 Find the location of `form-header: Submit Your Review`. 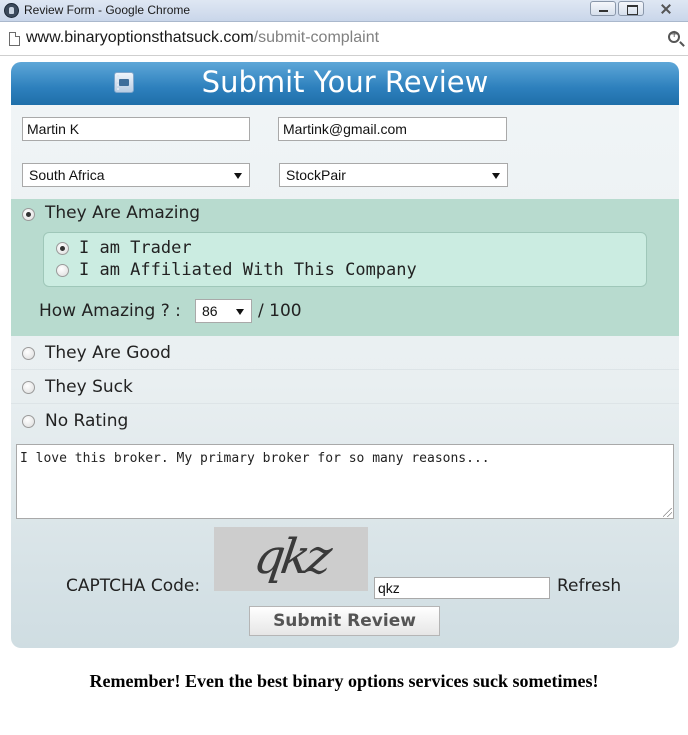

form-header: Submit Your Review is located at coordinates (345, 83).